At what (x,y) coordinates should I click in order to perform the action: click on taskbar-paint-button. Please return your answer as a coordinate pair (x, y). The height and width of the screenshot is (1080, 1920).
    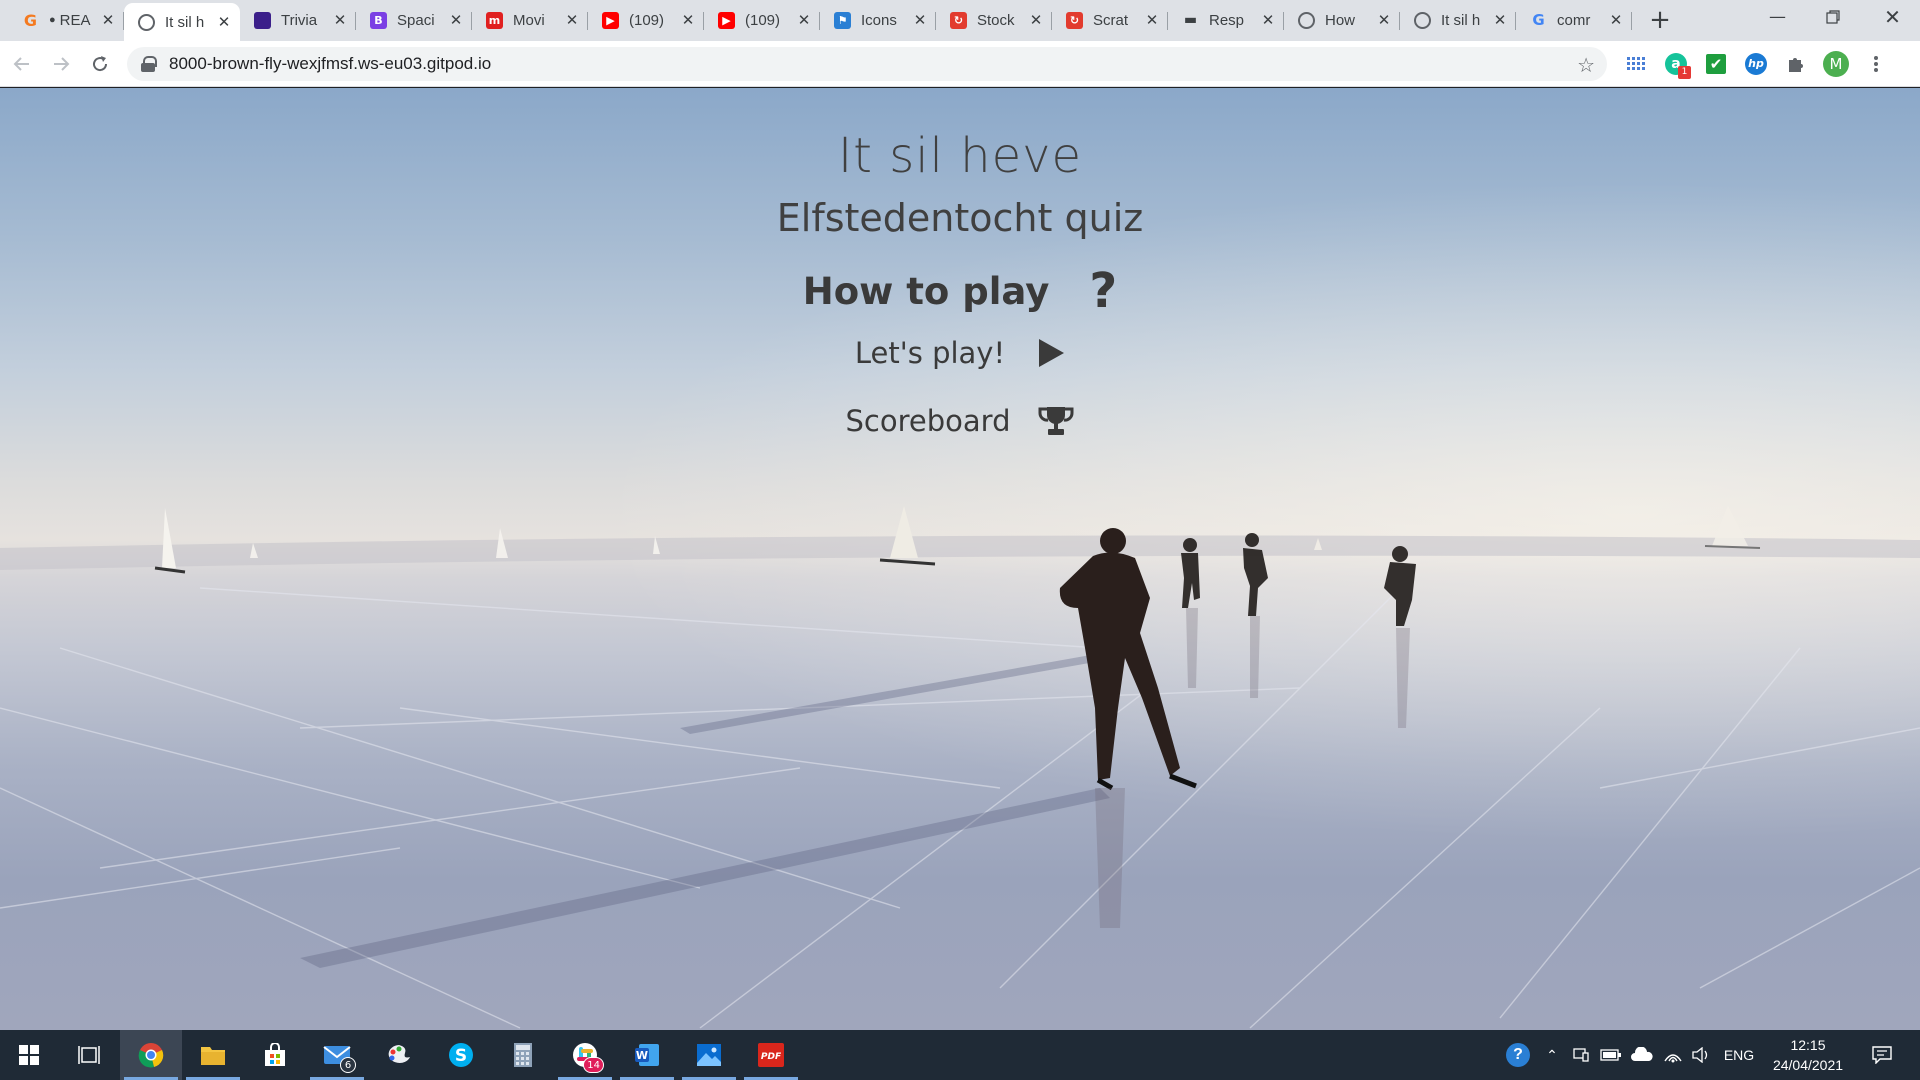
    Looking at the image, I should click on (399, 1055).